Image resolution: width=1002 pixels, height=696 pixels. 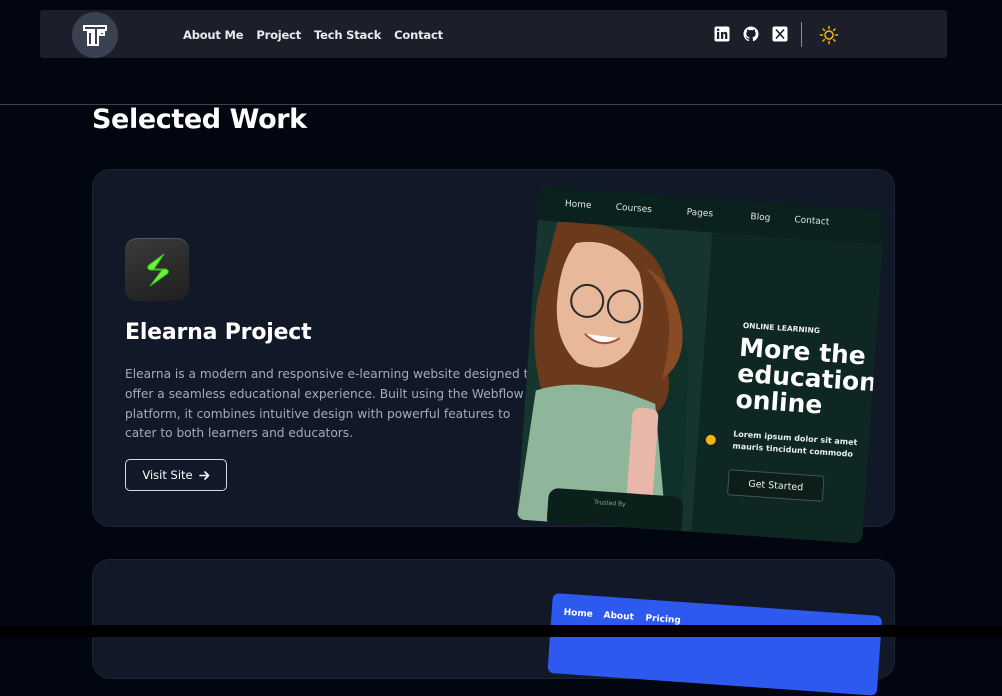 What do you see at coordinates (218, 332) in the screenshot?
I see `project-title: Elearna Project` at bounding box center [218, 332].